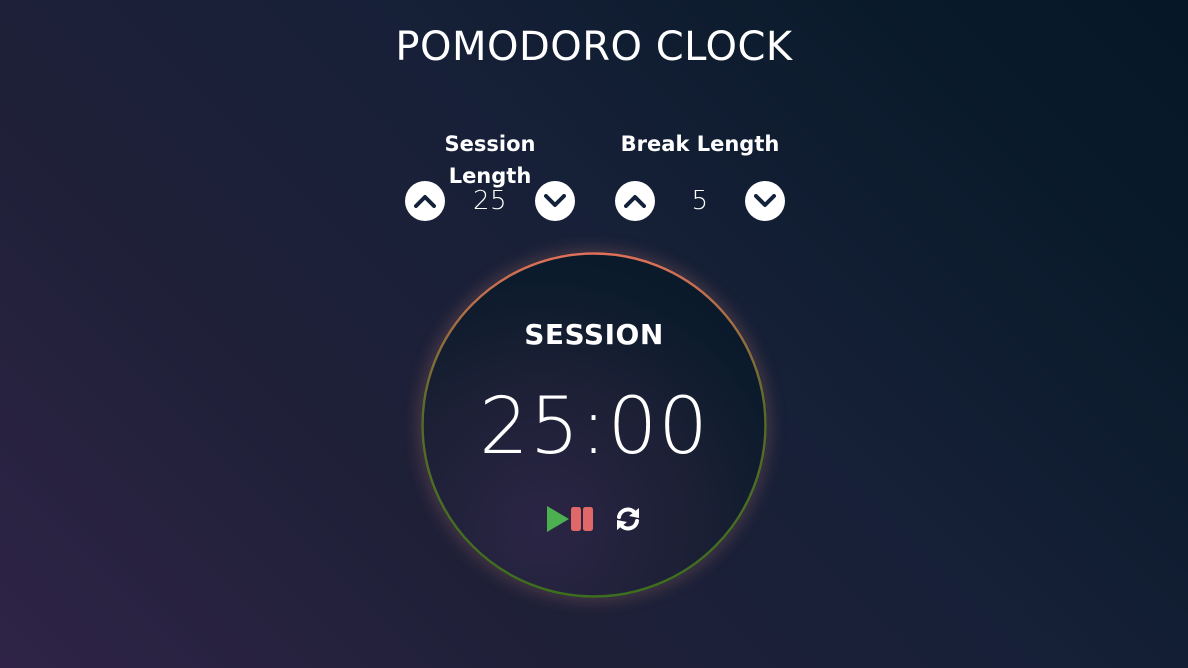 The width and height of the screenshot is (1188, 668). I want to click on play-pause-button, so click(571, 519).